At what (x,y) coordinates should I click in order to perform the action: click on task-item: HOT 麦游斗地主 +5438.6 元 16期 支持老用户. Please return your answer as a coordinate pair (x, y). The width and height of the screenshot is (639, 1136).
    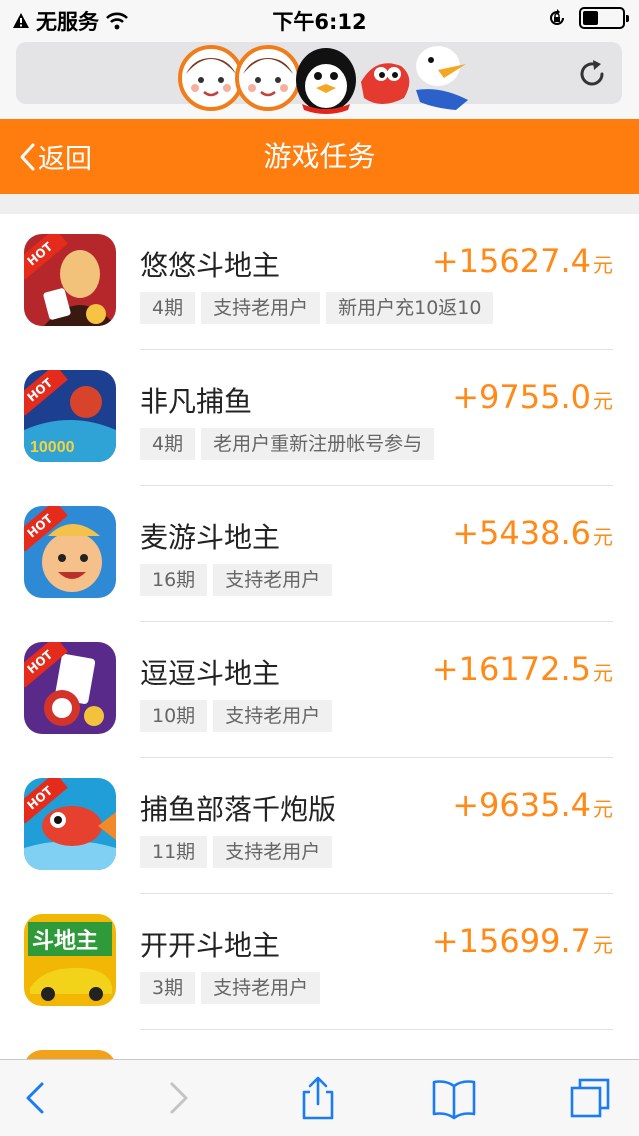
    Looking at the image, I should click on (319, 554).